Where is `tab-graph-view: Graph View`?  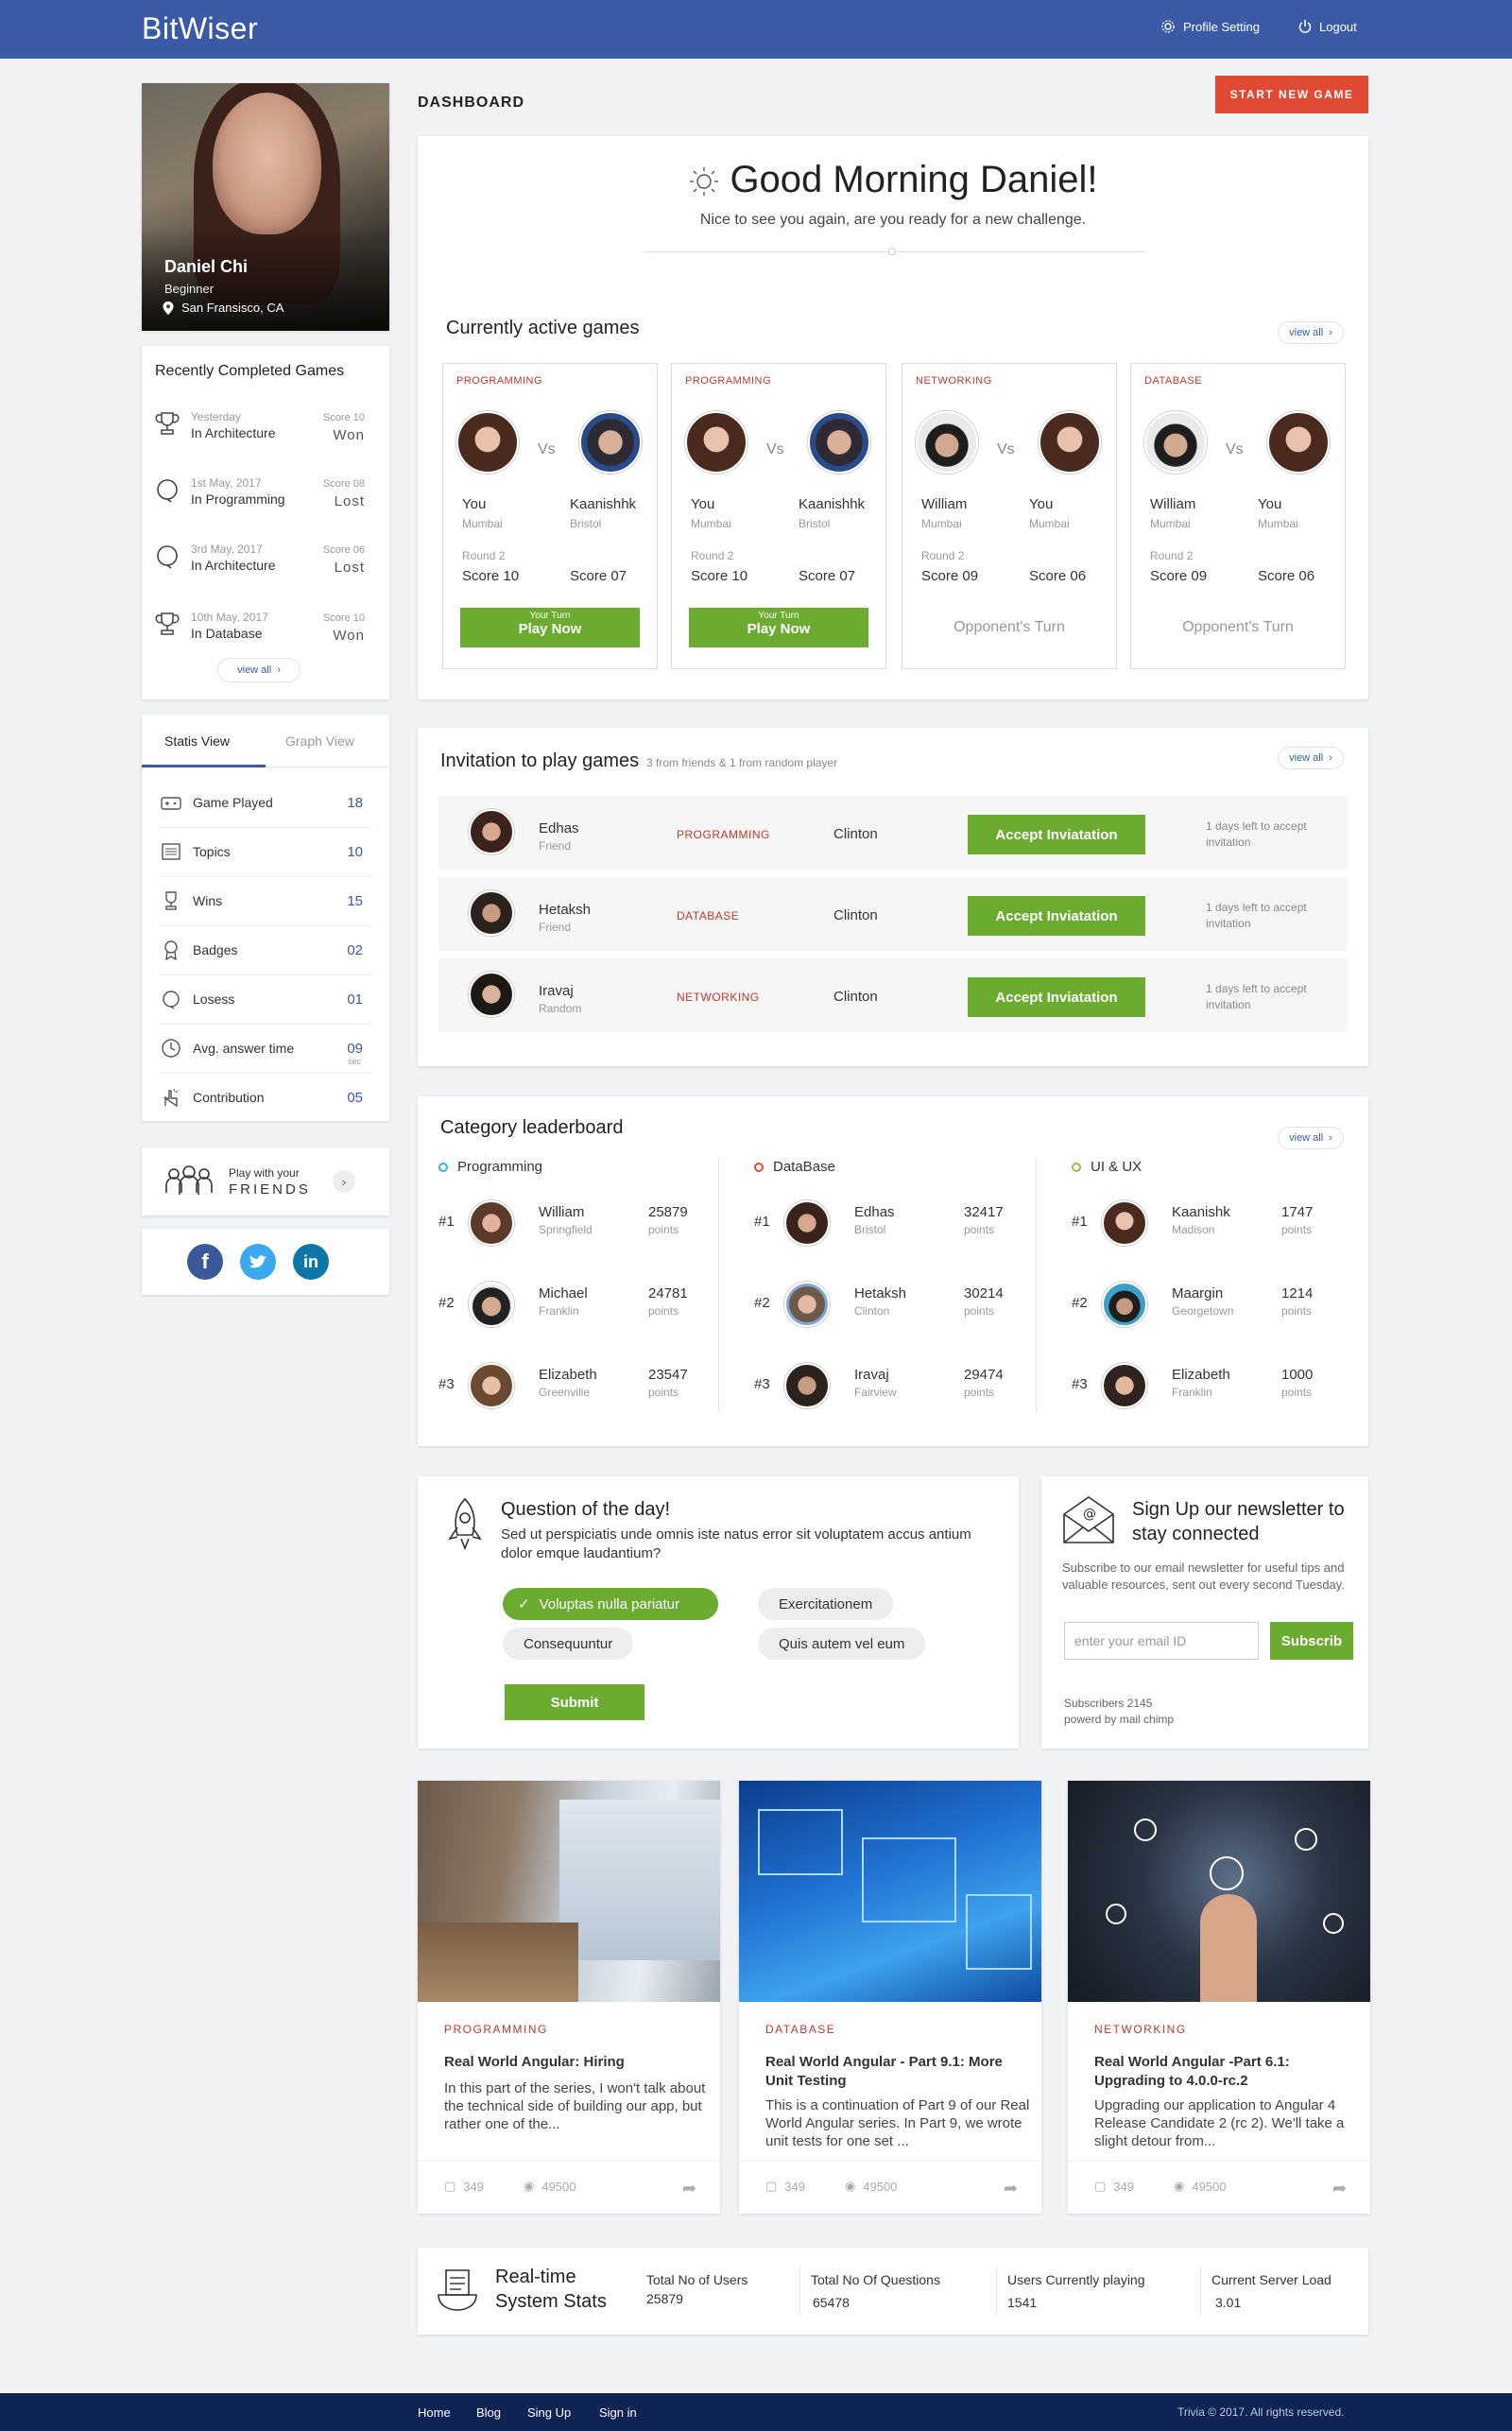 tab-graph-view: Graph View is located at coordinates (319, 741).